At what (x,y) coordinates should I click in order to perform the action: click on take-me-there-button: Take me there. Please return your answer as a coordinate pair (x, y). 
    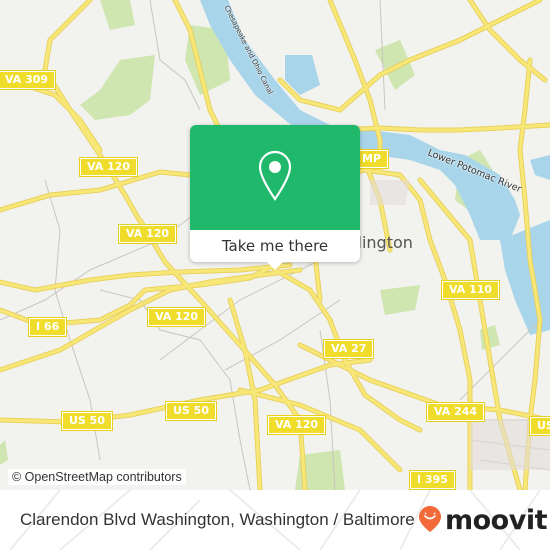
    Looking at the image, I should click on (275, 246).